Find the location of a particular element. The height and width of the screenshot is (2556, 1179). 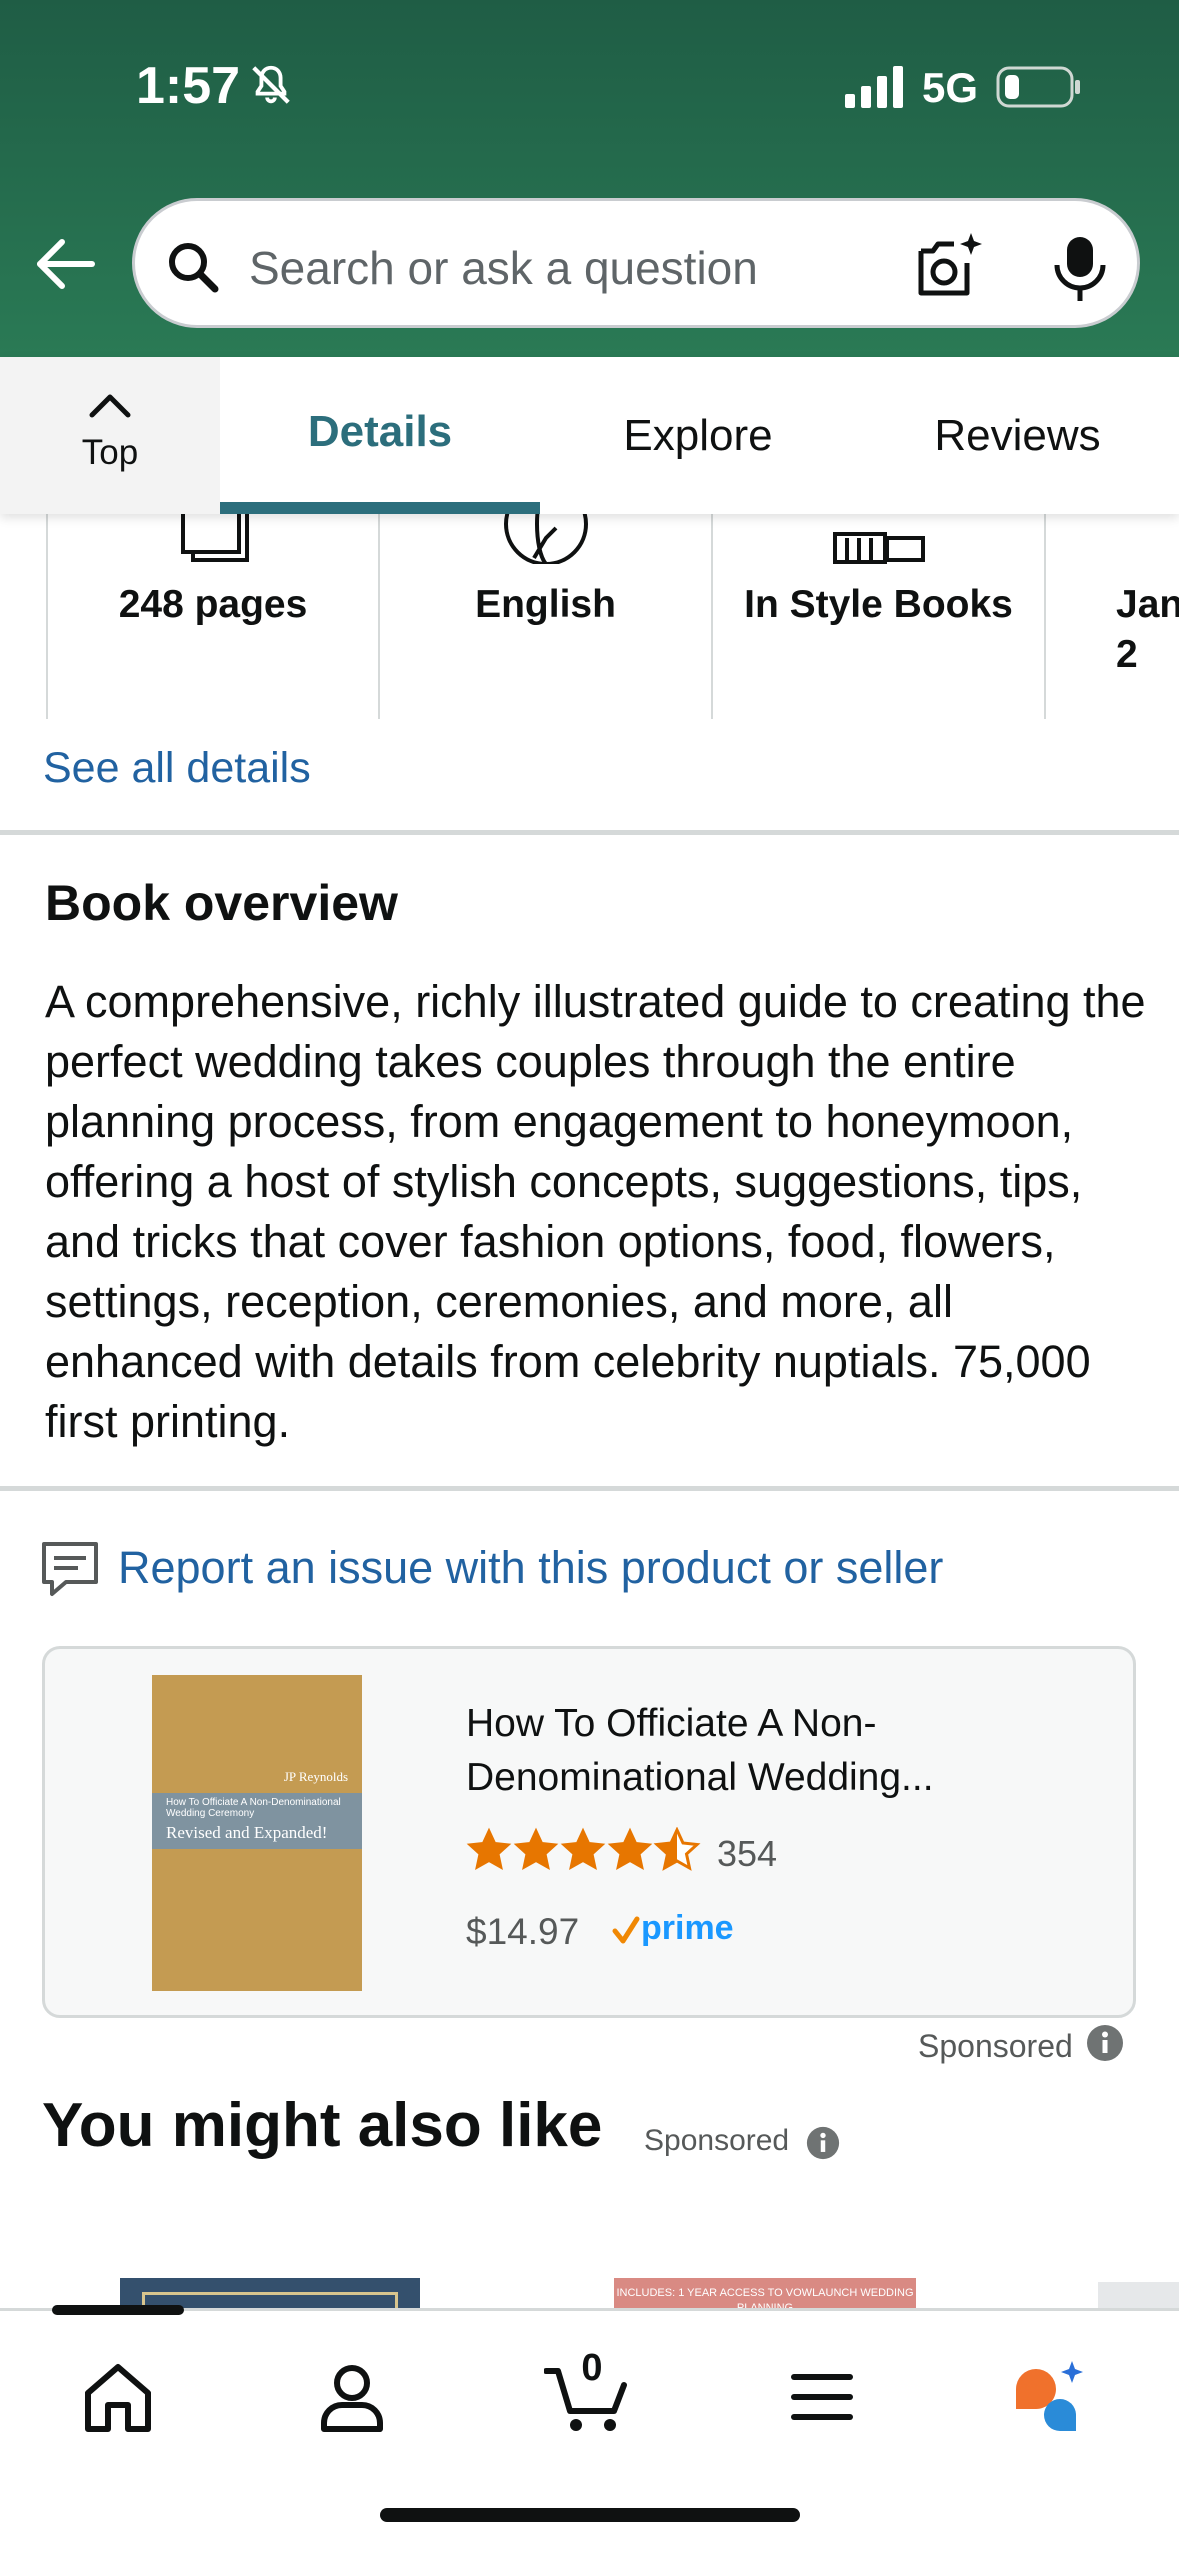

section-tabs: Top Details Explore Reviews is located at coordinates (589, 435).